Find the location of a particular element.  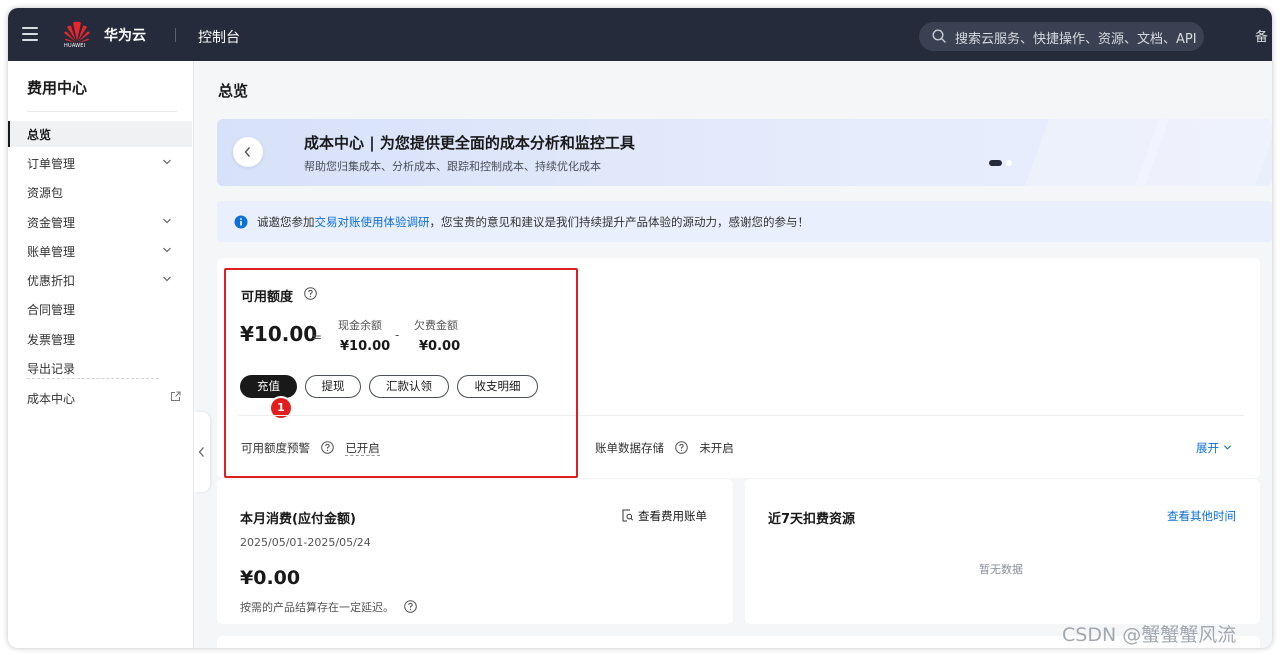

top-bar: HUAWEI 华为云 控制台 搜索云服务、快捷操作、资源、文档、API 备 is located at coordinates (640, 34).